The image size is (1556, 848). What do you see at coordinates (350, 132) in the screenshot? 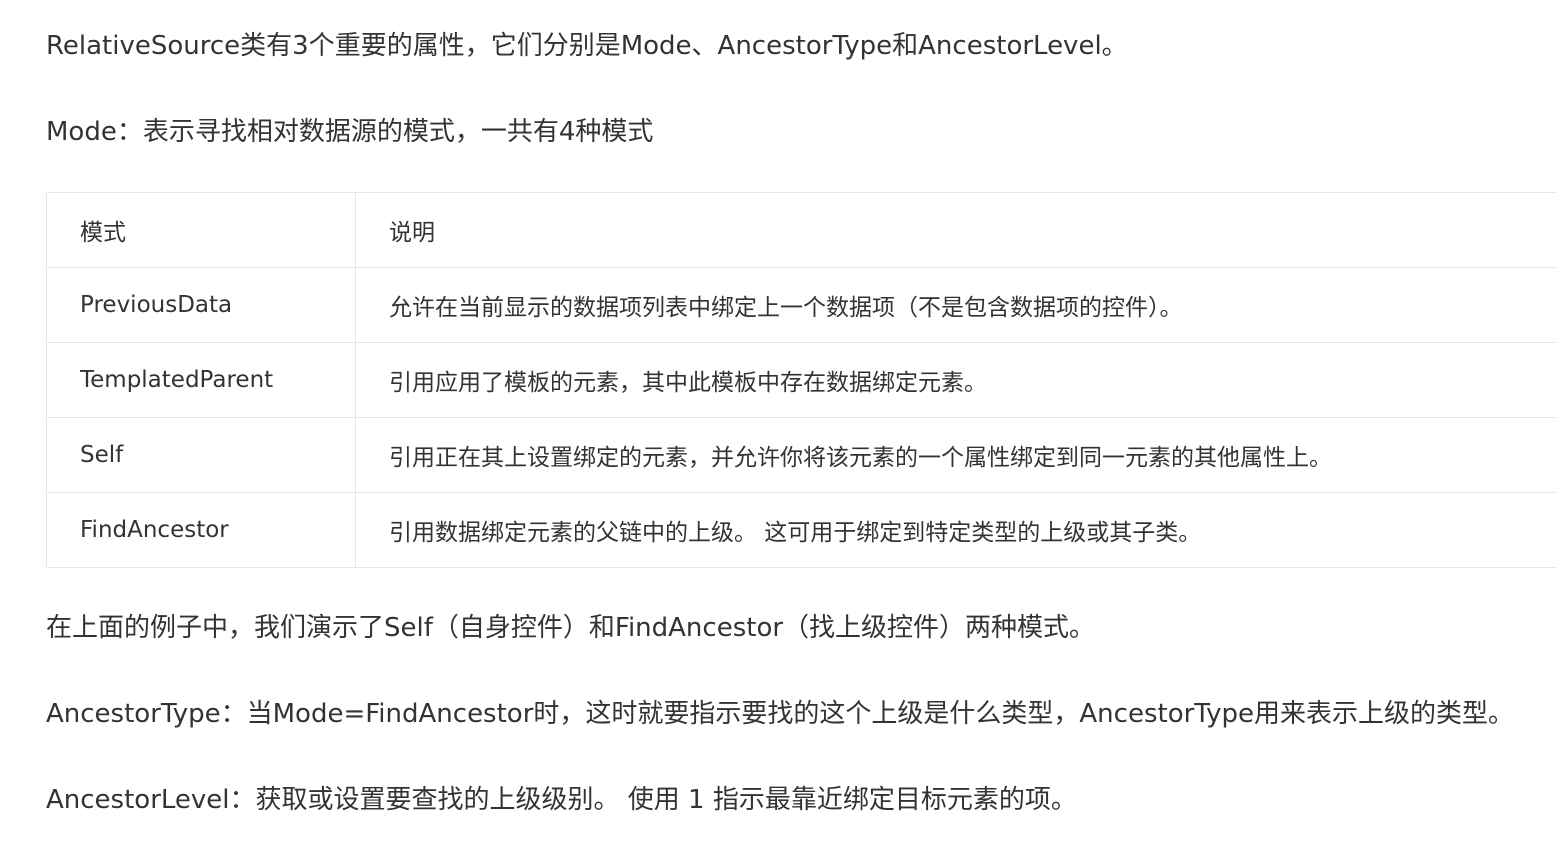
I see `mode-paragraph: Mode：表示寻找相对数据源的模式，一共有4种模式` at bounding box center [350, 132].